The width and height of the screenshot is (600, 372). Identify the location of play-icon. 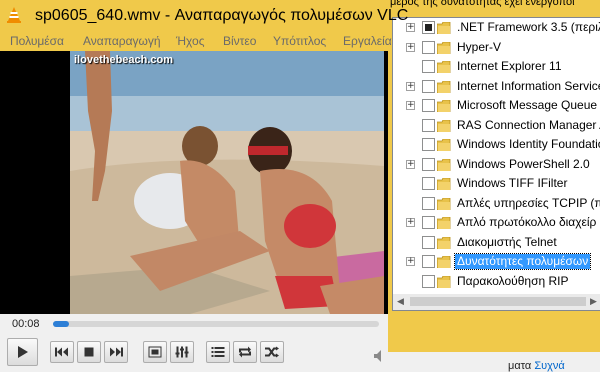
(22, 352).